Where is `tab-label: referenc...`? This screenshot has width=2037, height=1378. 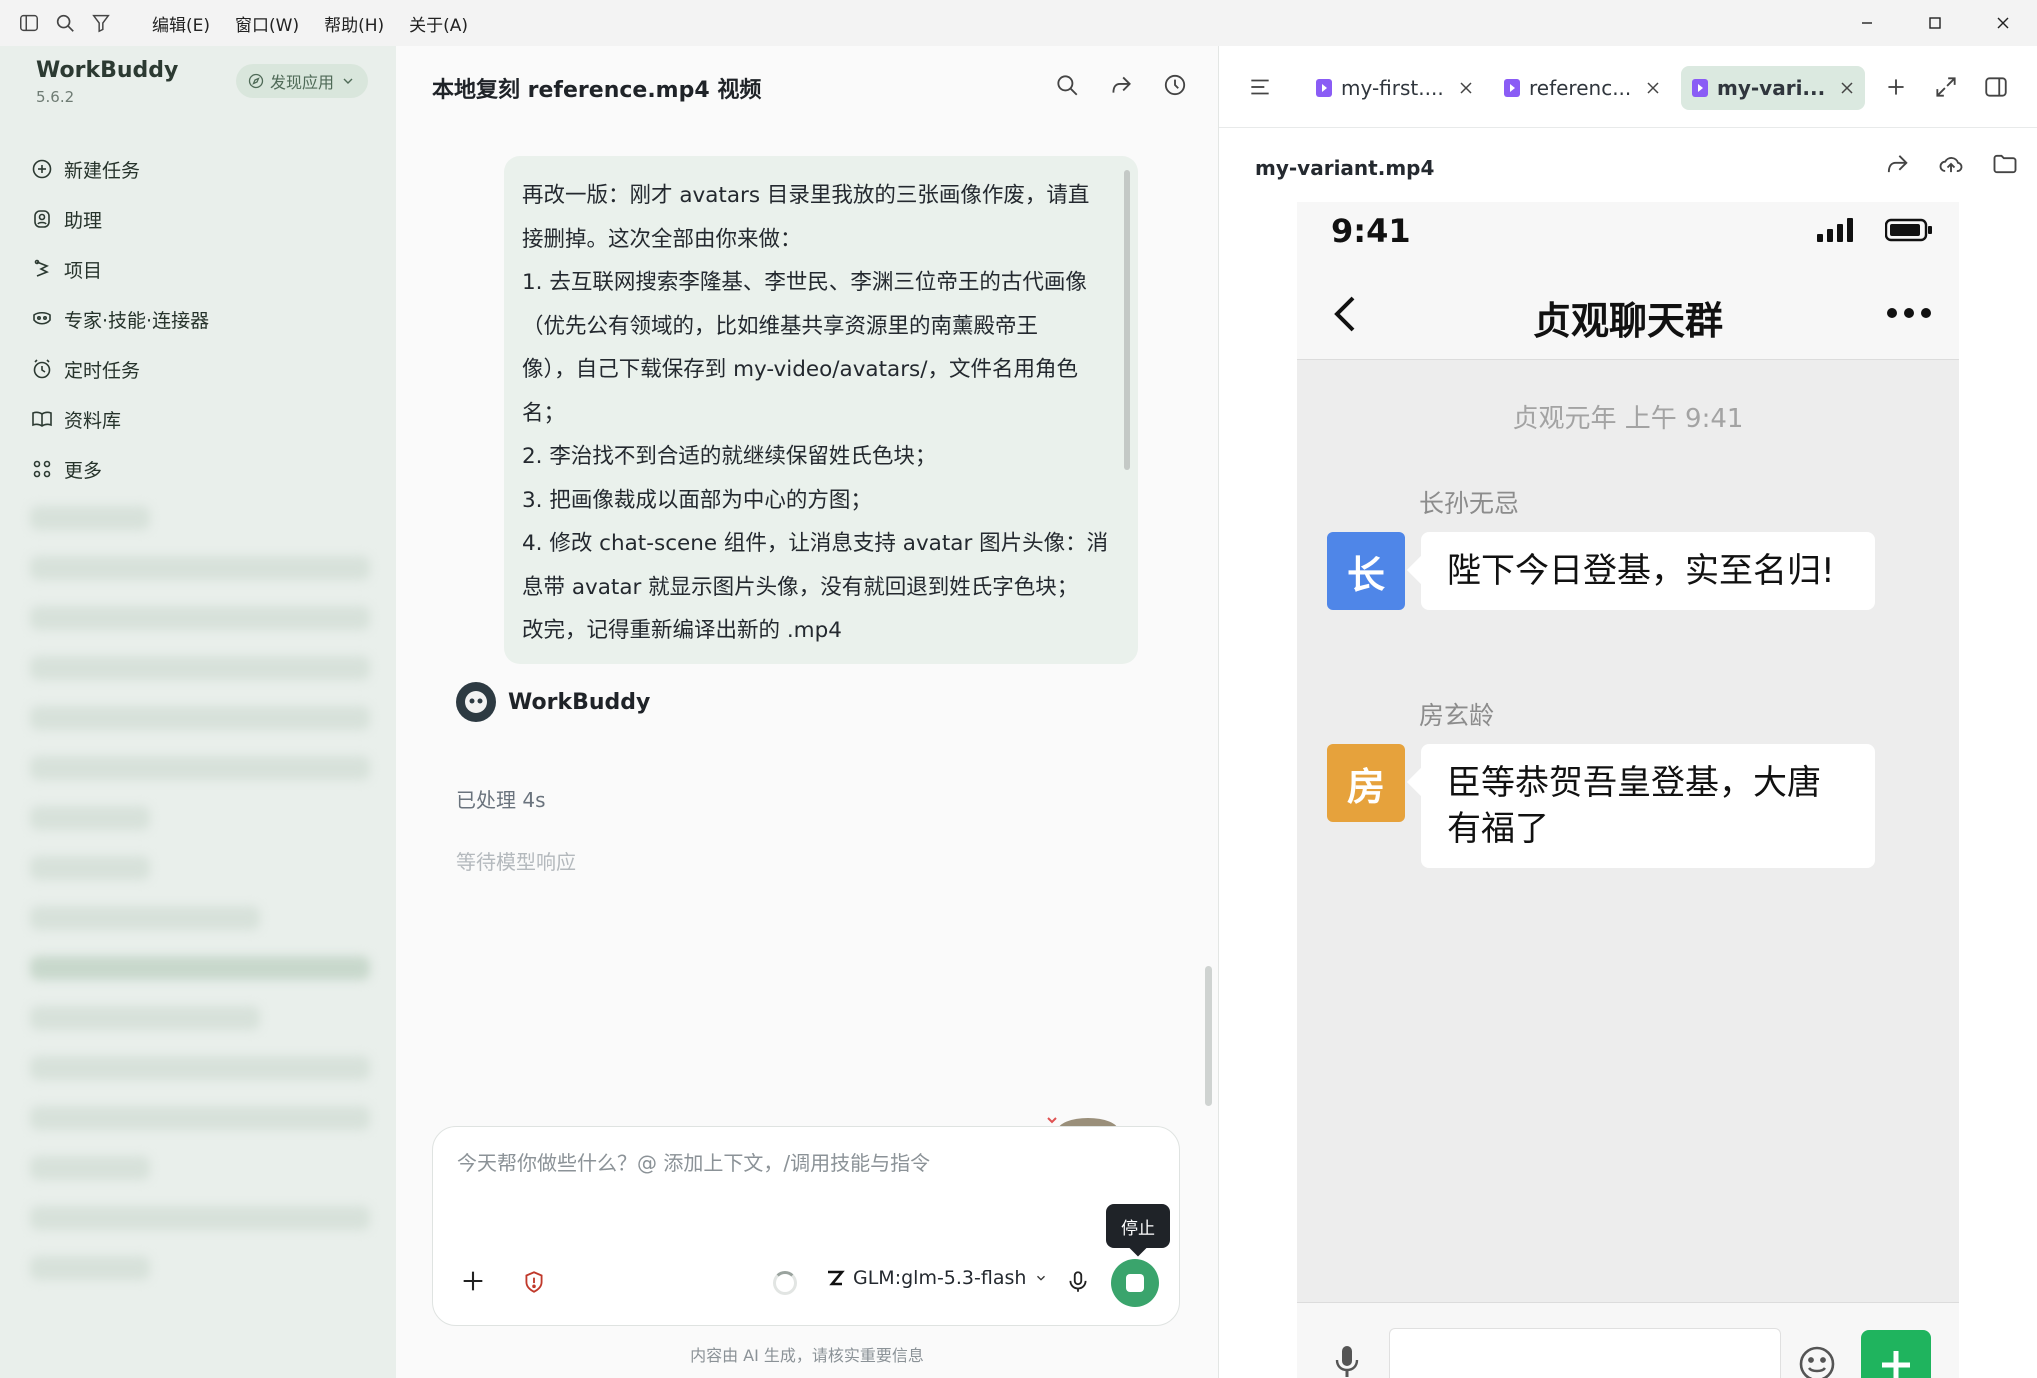 tab-label: referenc... is located at coordinates (1580, 88).